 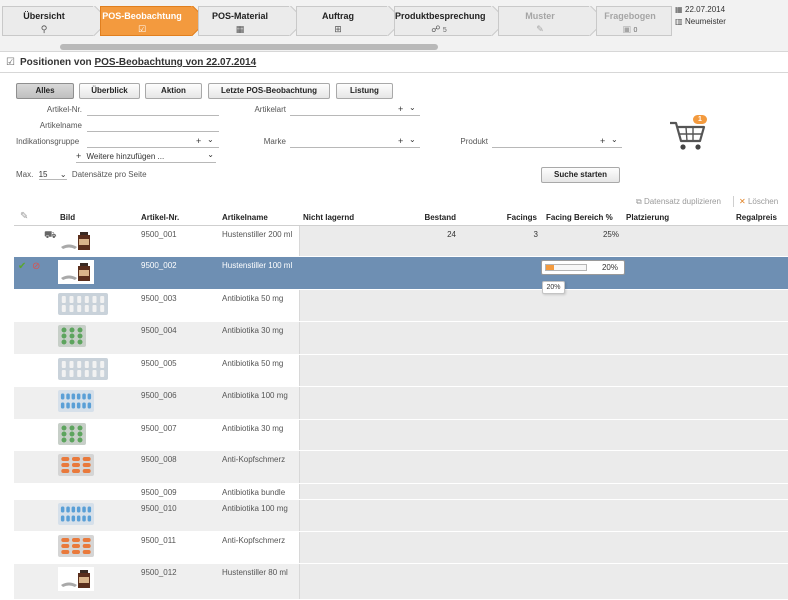 What do you see at coordinates (159, 492) in the screenshot?
I see `artikel-nr-cell: 9500_009` at bounding box center [159, 492].